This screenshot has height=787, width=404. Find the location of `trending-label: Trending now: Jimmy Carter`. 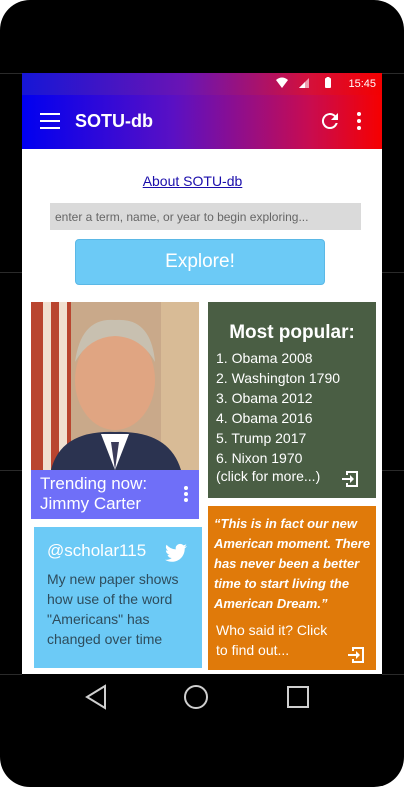

trending-label: Trending now: Jimmy Carter is located at coordinates (94, 493).